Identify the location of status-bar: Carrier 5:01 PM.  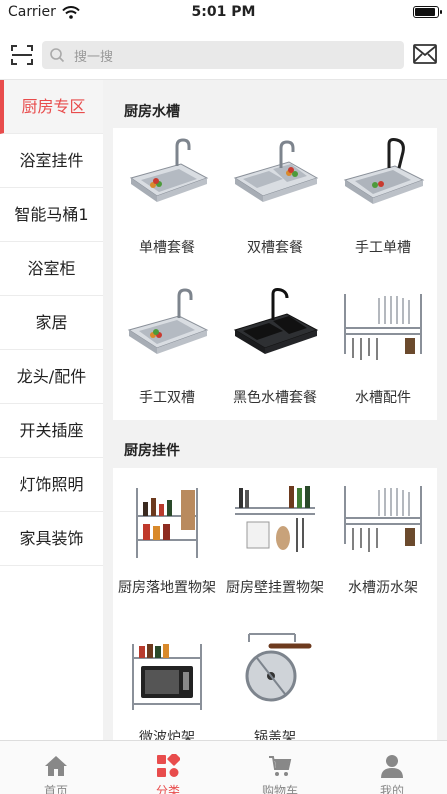
(223, 12).